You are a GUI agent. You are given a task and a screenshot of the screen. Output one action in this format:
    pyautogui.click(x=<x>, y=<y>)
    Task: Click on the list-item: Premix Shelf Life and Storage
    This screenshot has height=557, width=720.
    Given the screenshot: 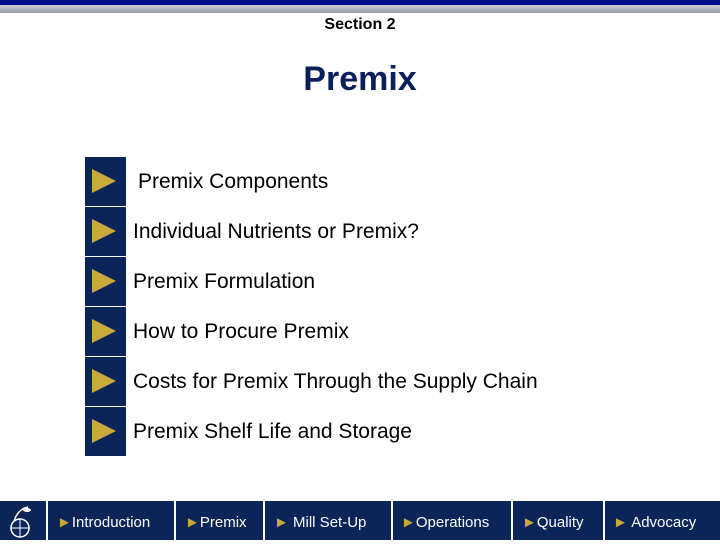 What is the action you would take?
    pyautogui.click(x=385, y=431)
    